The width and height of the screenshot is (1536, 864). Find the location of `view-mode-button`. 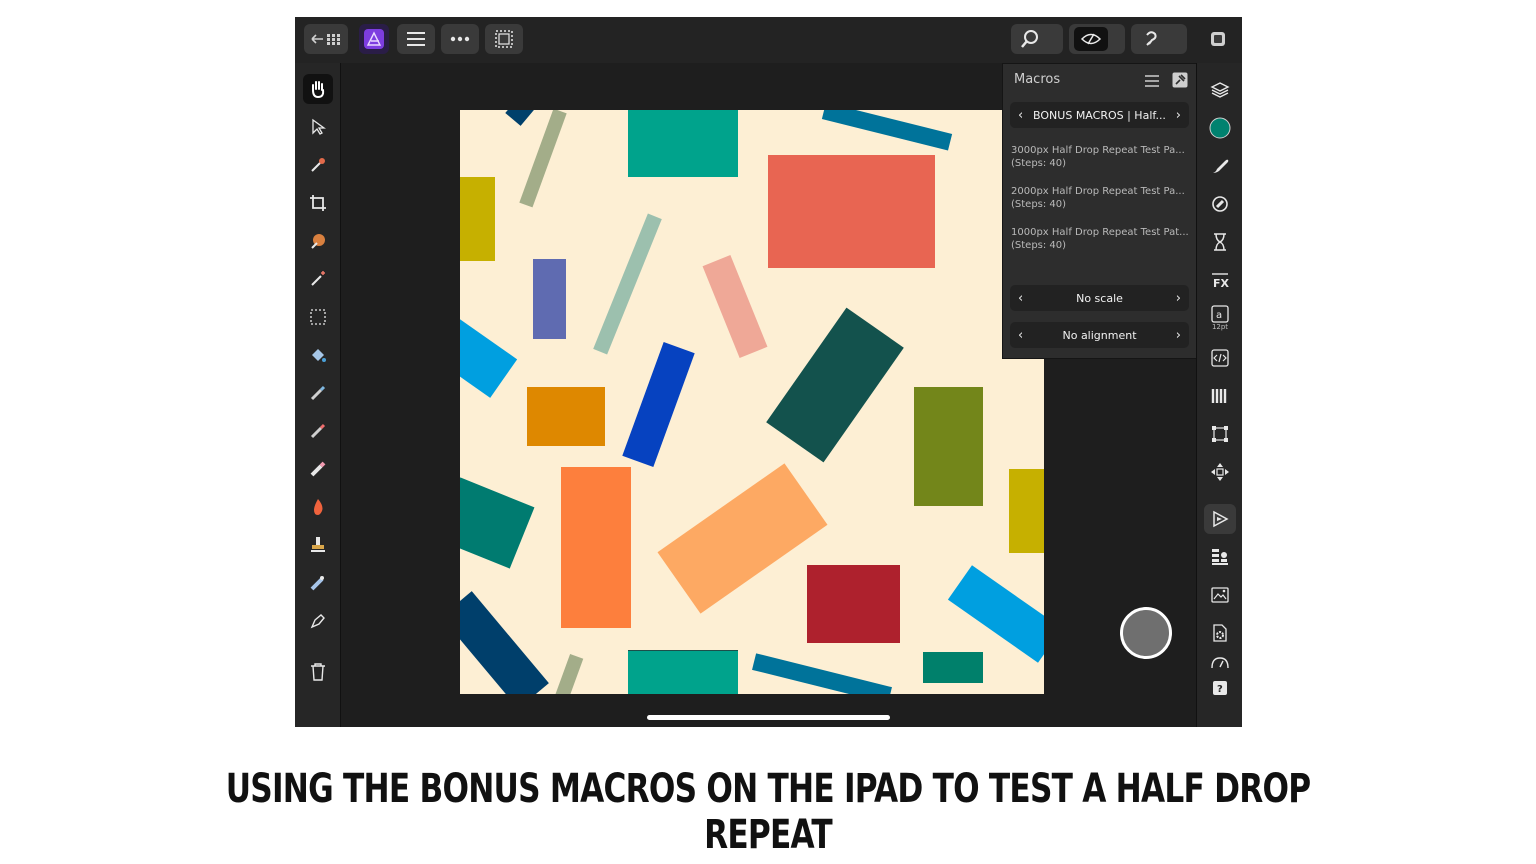

view-mode-button is located at coordinates (1097, 39).